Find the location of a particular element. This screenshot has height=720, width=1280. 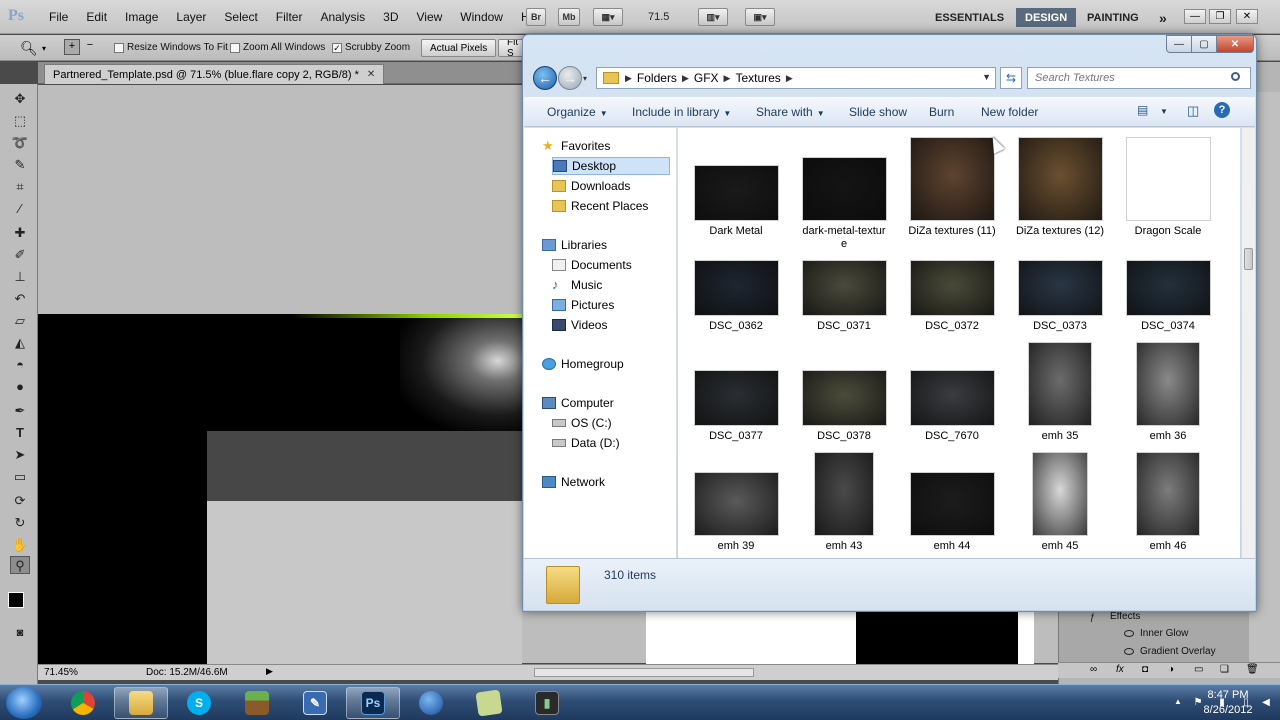

taskbar-skype: S is located at coordinates (199, 703).